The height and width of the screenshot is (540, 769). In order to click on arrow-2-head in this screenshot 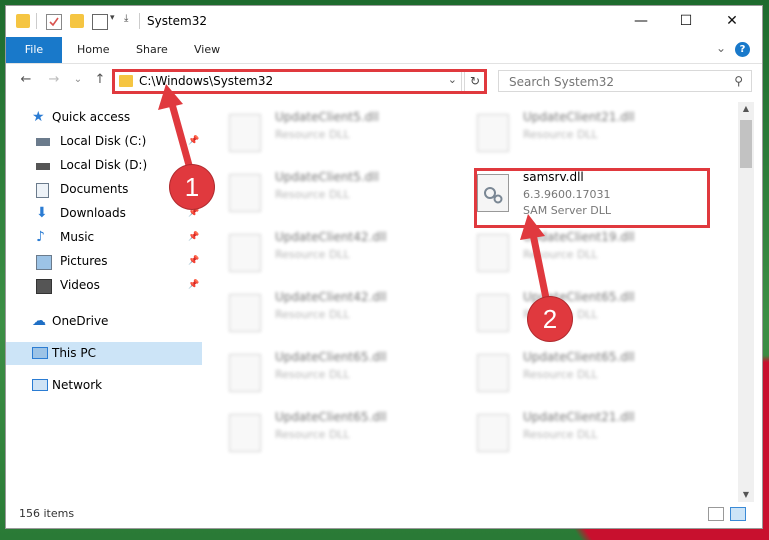, I will do `click(532, 227)`.